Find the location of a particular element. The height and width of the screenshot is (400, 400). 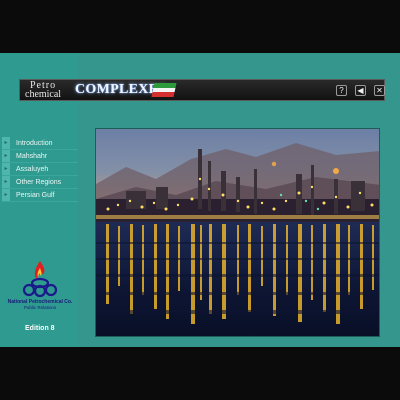

nav-item-mahshahr: ▸ Mahshahr is located at coordinates (40, 156).